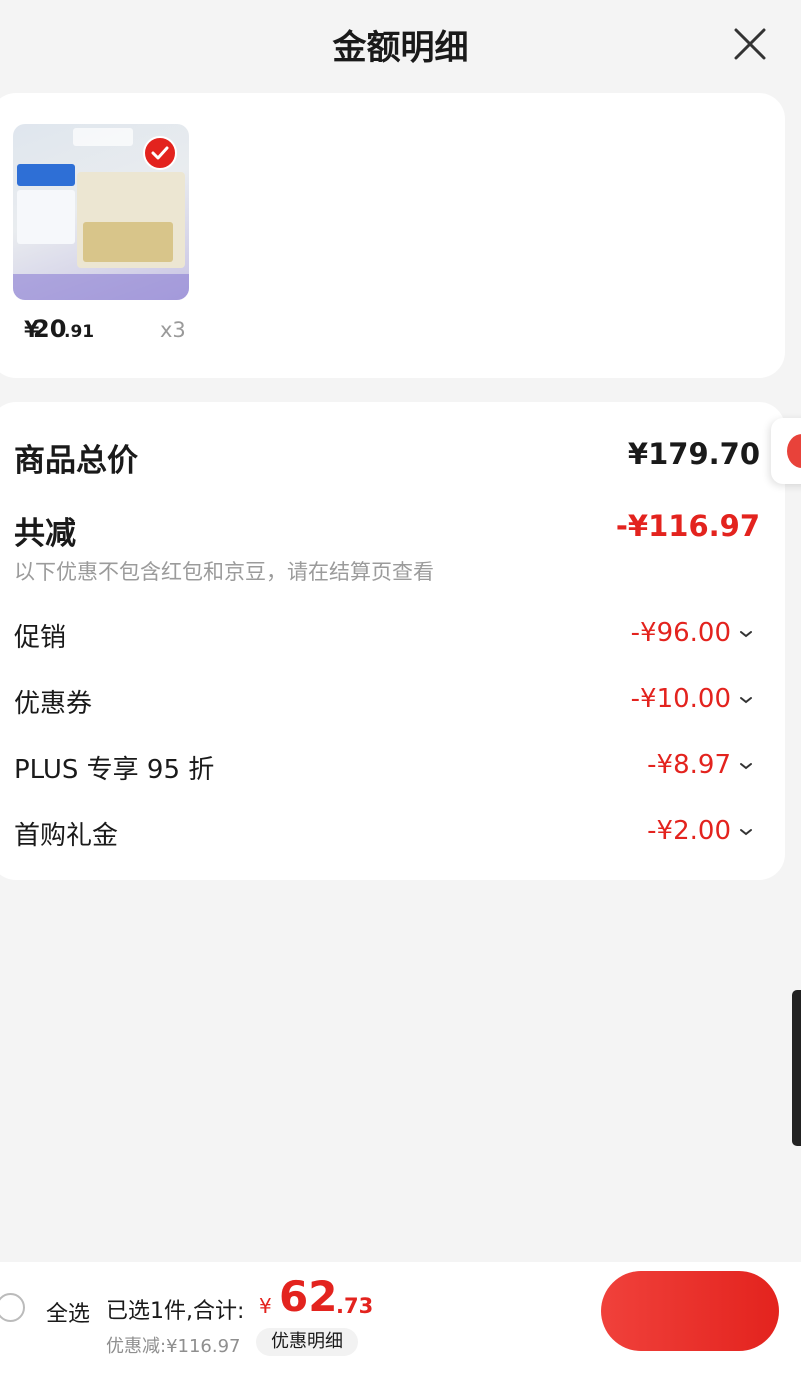 Image resolution: width=801 pixels, height=1374 pixels. I want to click on floating-side-button, so click(786, 451).